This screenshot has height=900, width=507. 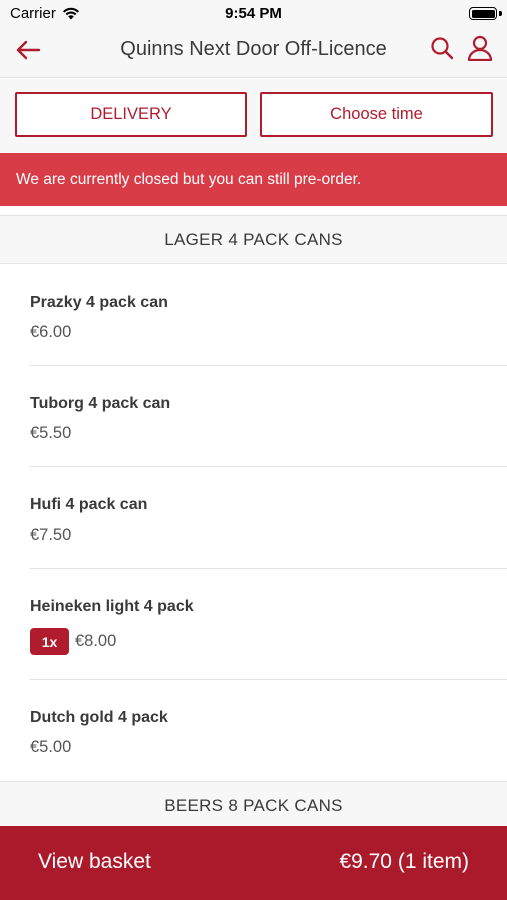 I want to click on item-name: Hufi 4 pack can, so click(x=89, y=504).